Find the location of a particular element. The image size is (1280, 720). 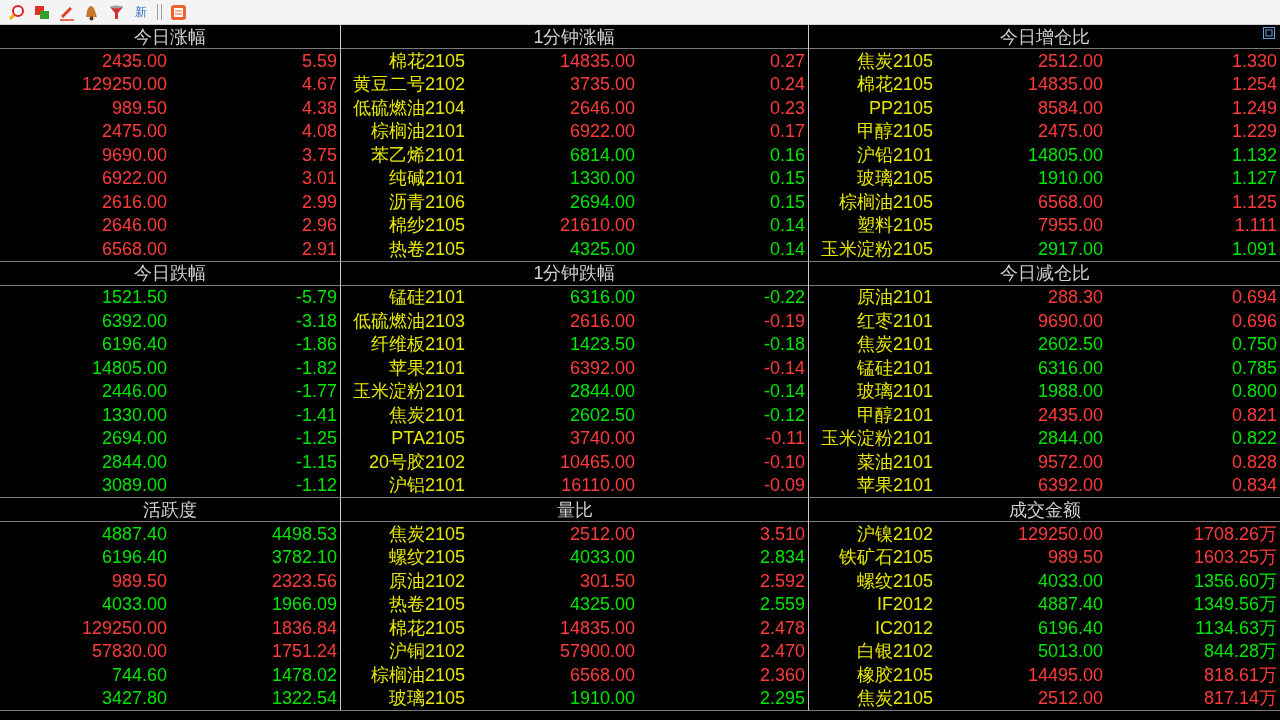

price-cell-text: 10465.00 is located at coordinates (596, 461).